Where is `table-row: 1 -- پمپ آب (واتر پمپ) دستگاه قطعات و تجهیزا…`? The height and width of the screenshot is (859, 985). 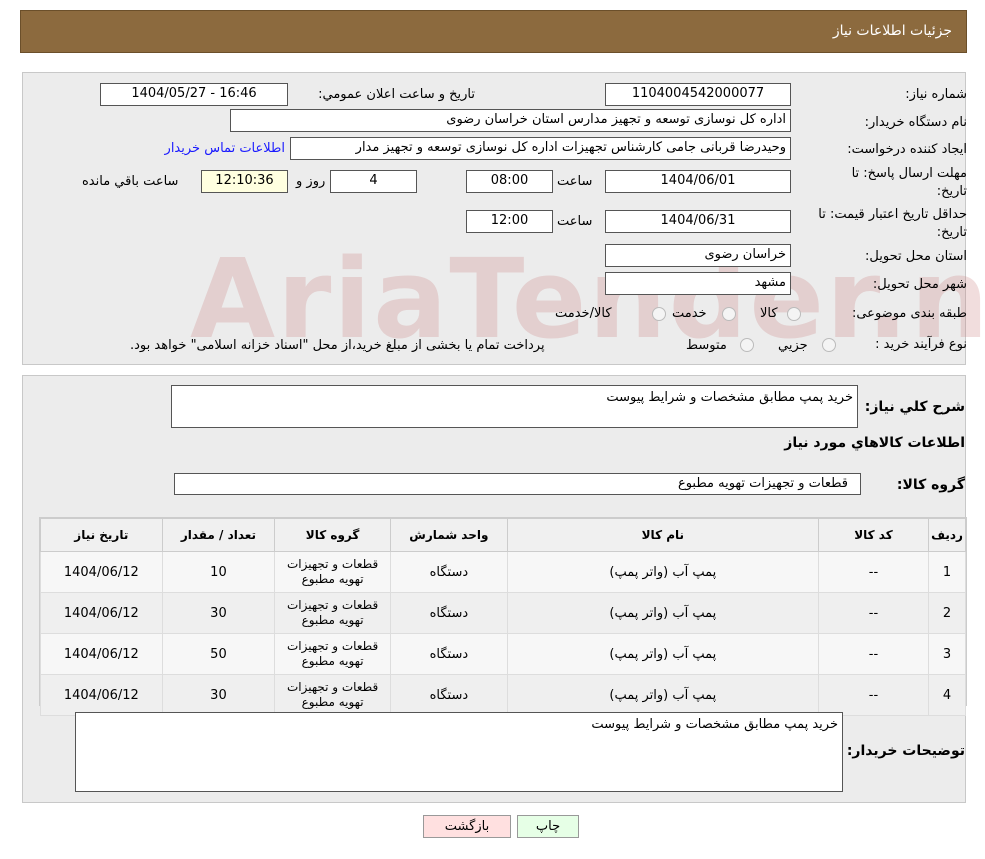 table-row: 1 -- پمپ آب (واتر پمپ) دستگاه قطعات و تجهیزا… is located at coordinates (503, 572).